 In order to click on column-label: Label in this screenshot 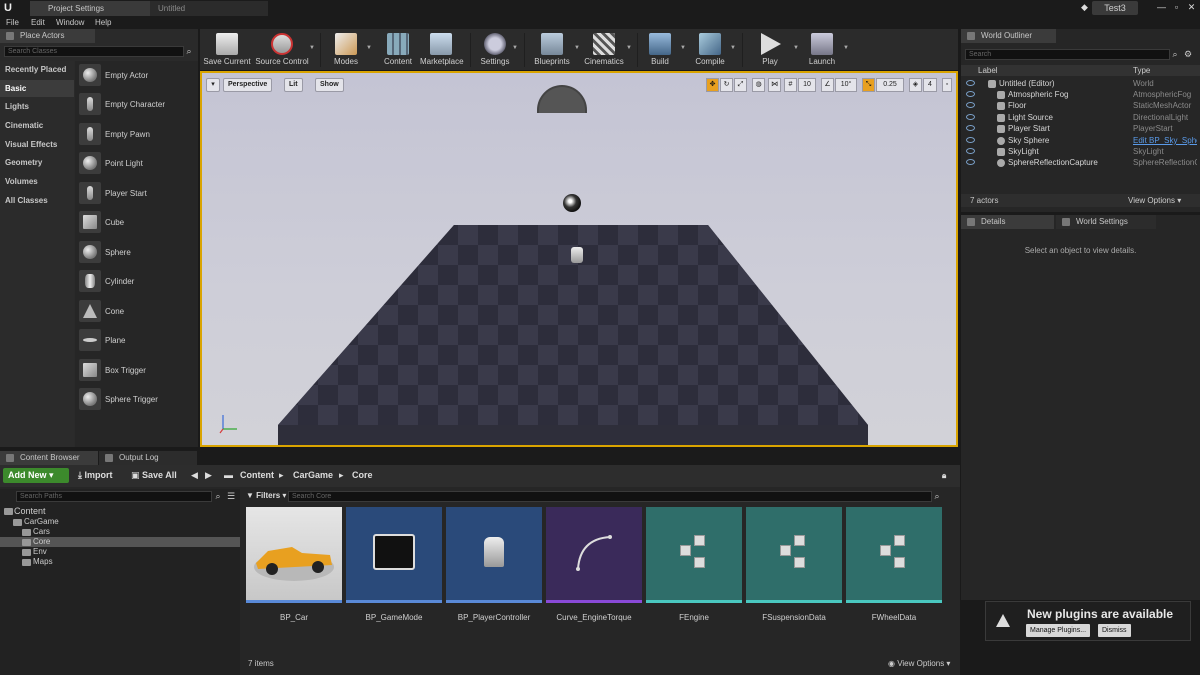, I will do `click(988, 70)`.